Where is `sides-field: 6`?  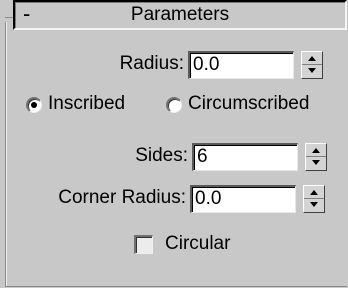
sides-field: 6 is located at coordinates (245, 157).